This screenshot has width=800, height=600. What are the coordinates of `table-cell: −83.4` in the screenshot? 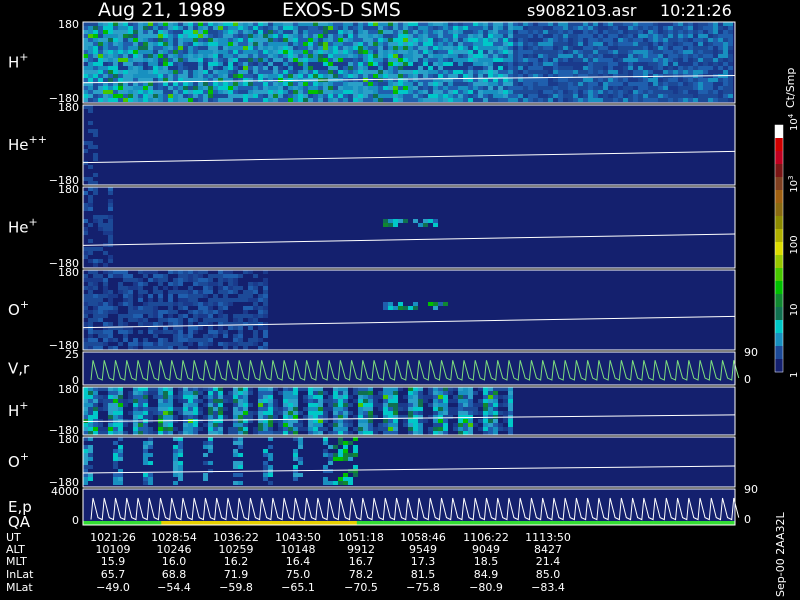 It's located at (548, 587).